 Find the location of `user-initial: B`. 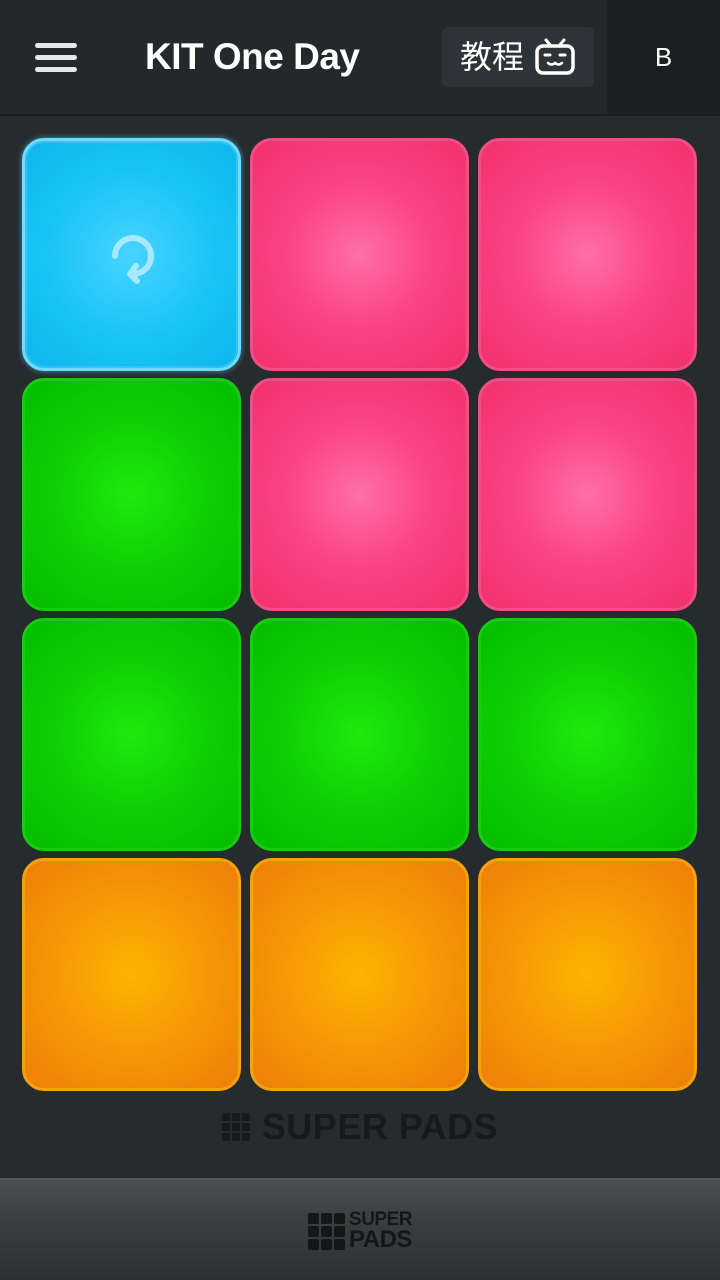

user-initial: B is located at coordinates (663, 56).